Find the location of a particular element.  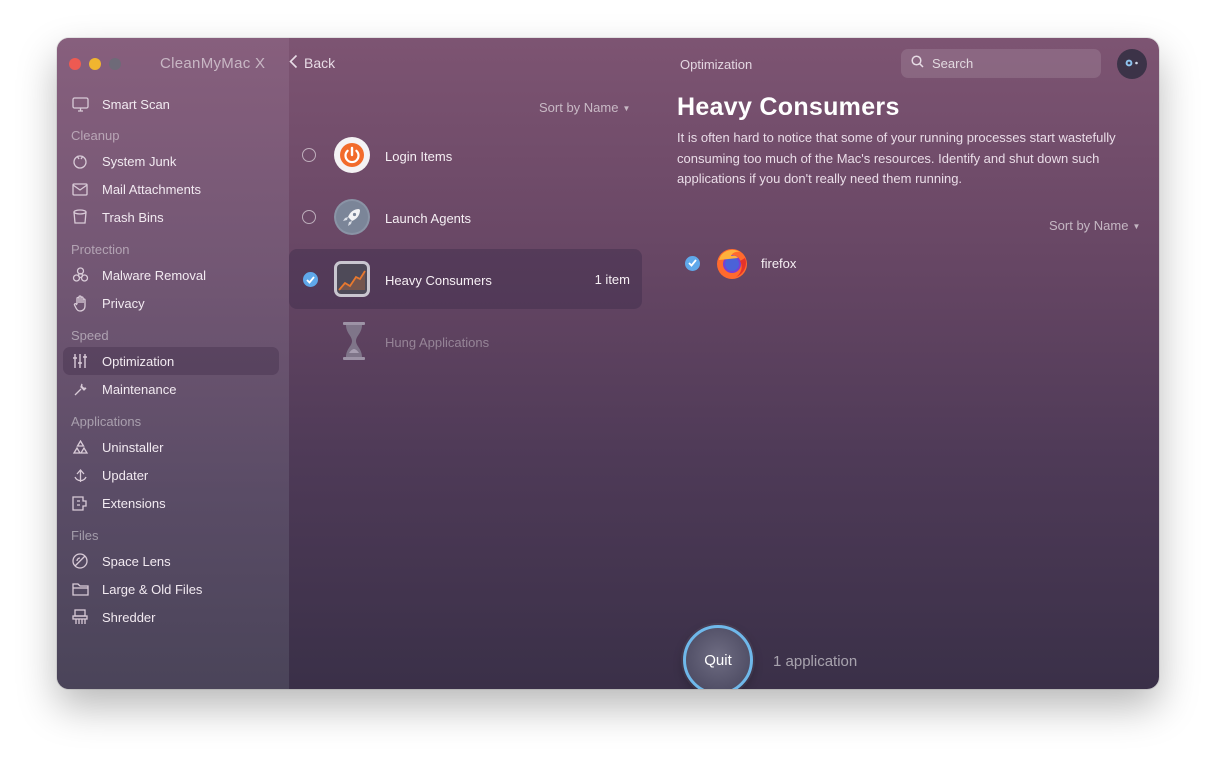

system-junk-icon is located at coordinates (80, 161).